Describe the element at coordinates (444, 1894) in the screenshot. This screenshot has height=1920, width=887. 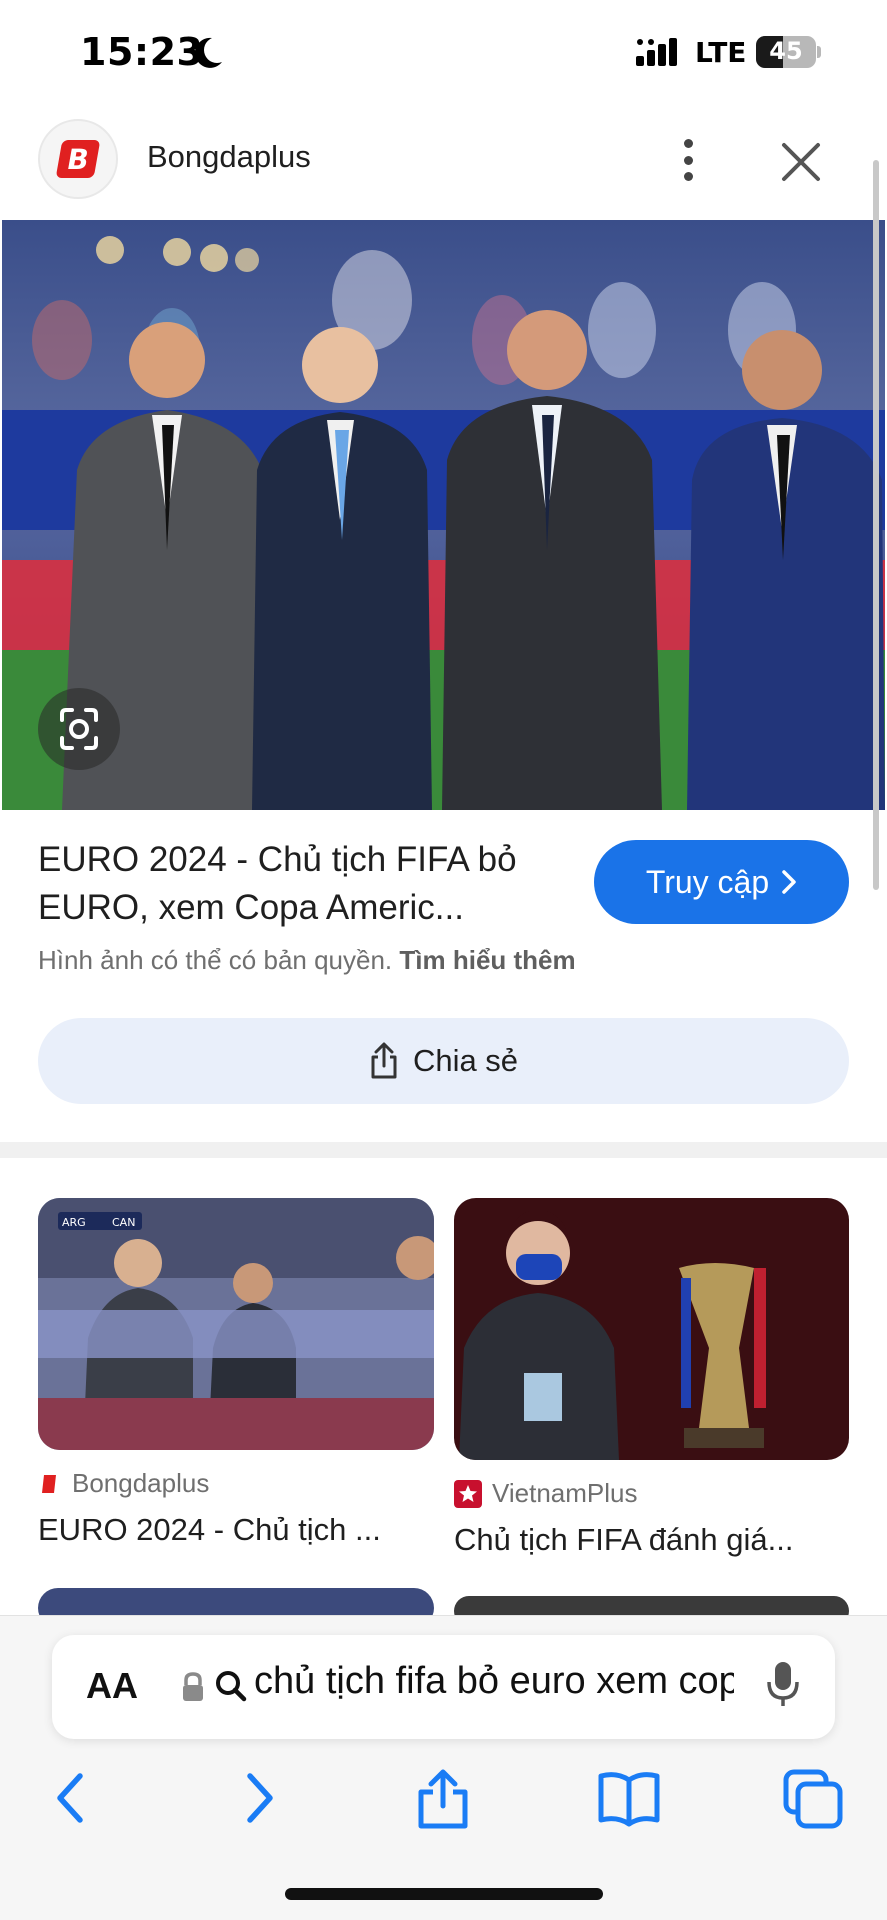
I see `home-indicator` at that location.